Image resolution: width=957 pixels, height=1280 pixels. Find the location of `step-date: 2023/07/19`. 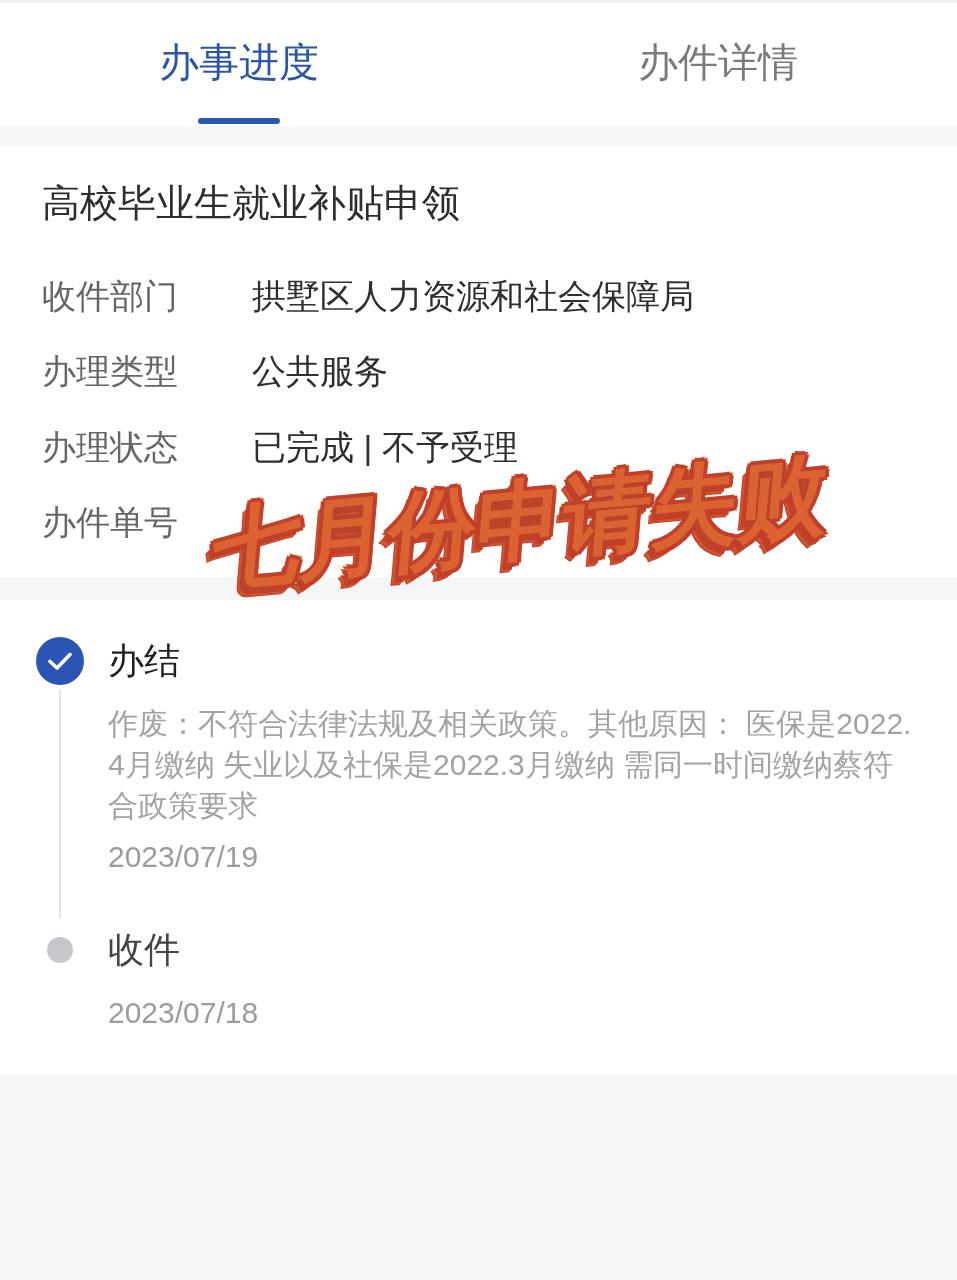

step-date: 2023/07/19 is located at coordinates (183, 857).